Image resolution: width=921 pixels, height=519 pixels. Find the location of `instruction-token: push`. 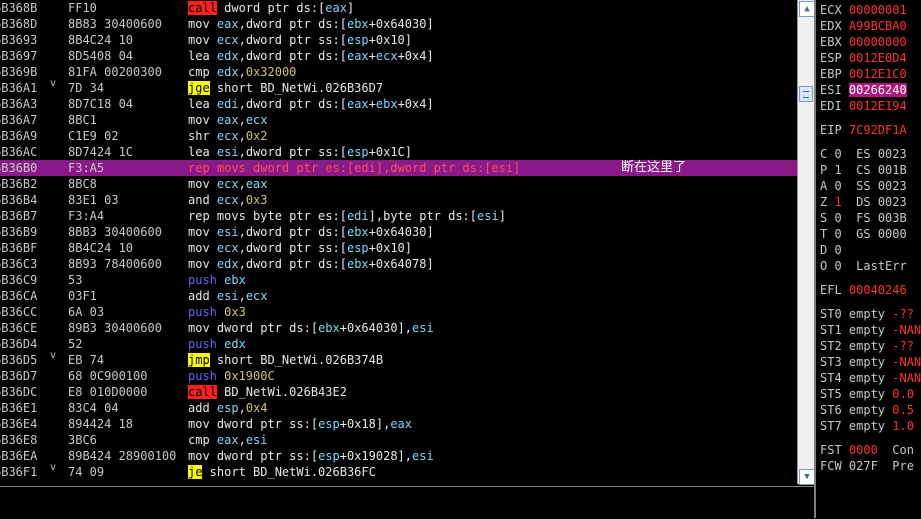

instruction-token: push is located at coordinates (206, 312).